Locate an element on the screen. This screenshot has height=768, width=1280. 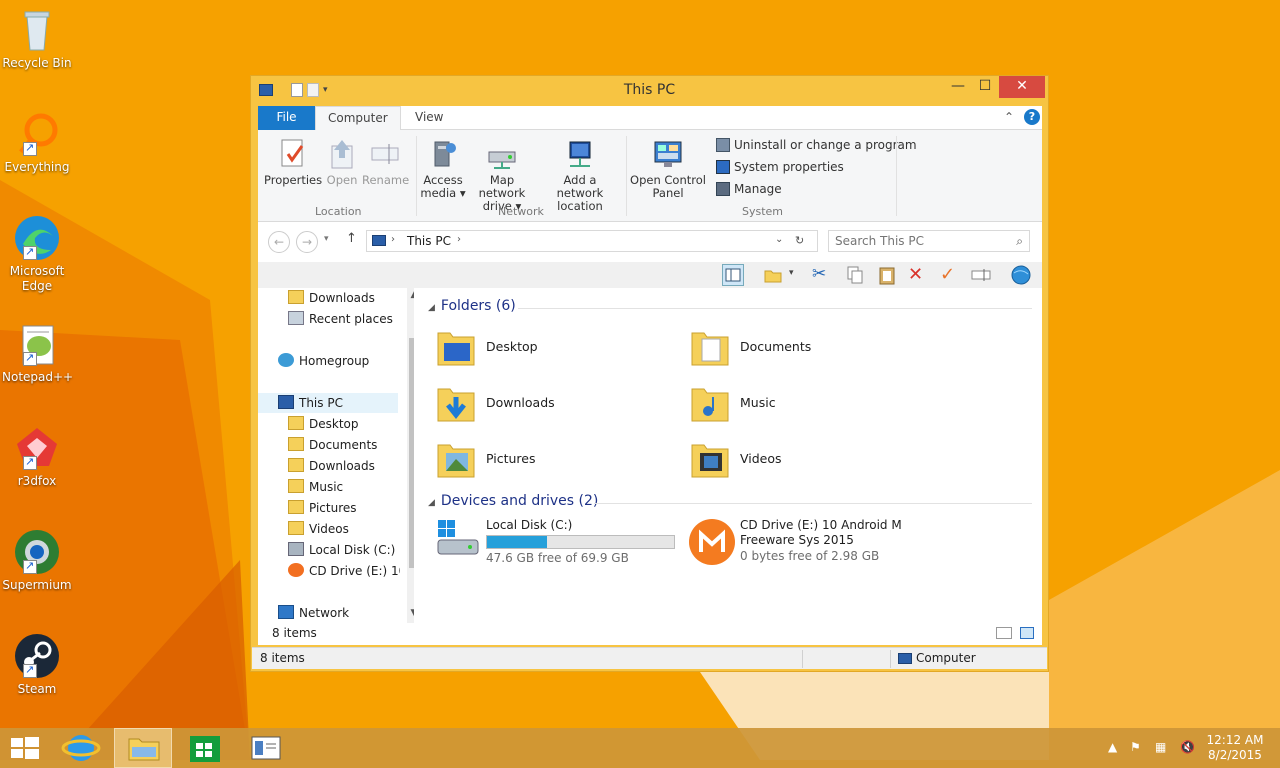
cut-icon: ✂ is located at coordinates (823, 275).